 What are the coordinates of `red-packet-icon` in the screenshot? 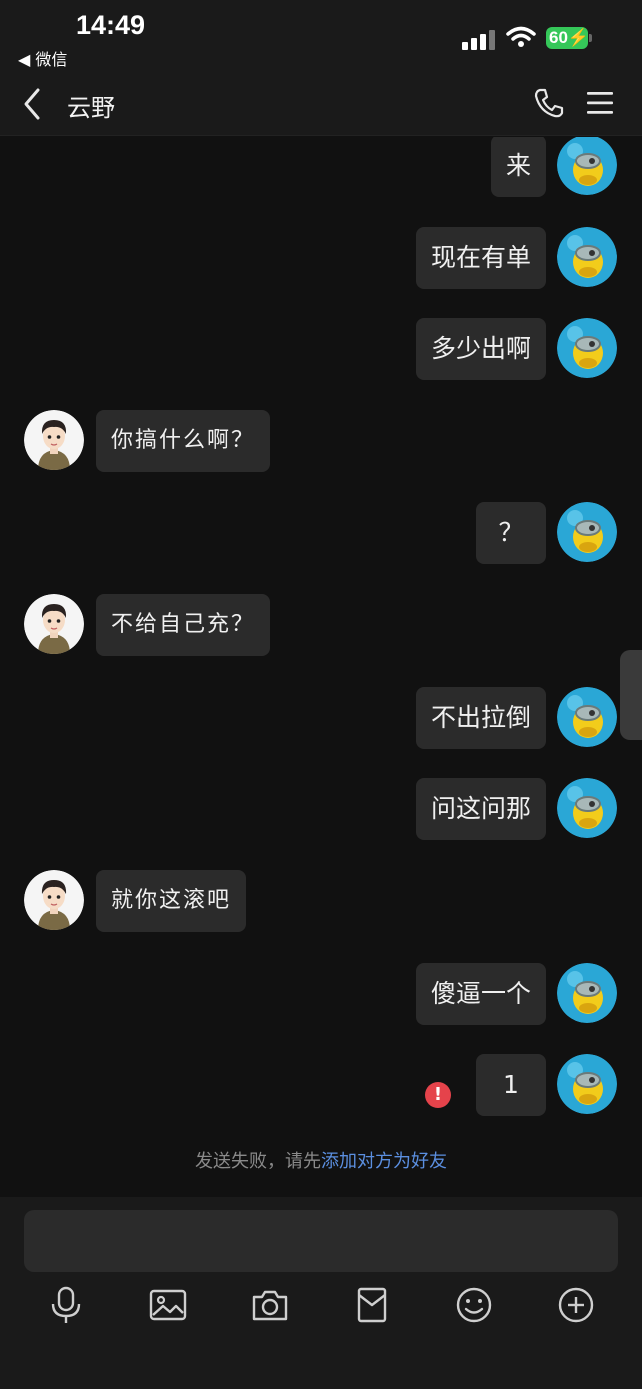 It's located at (372, 1305).